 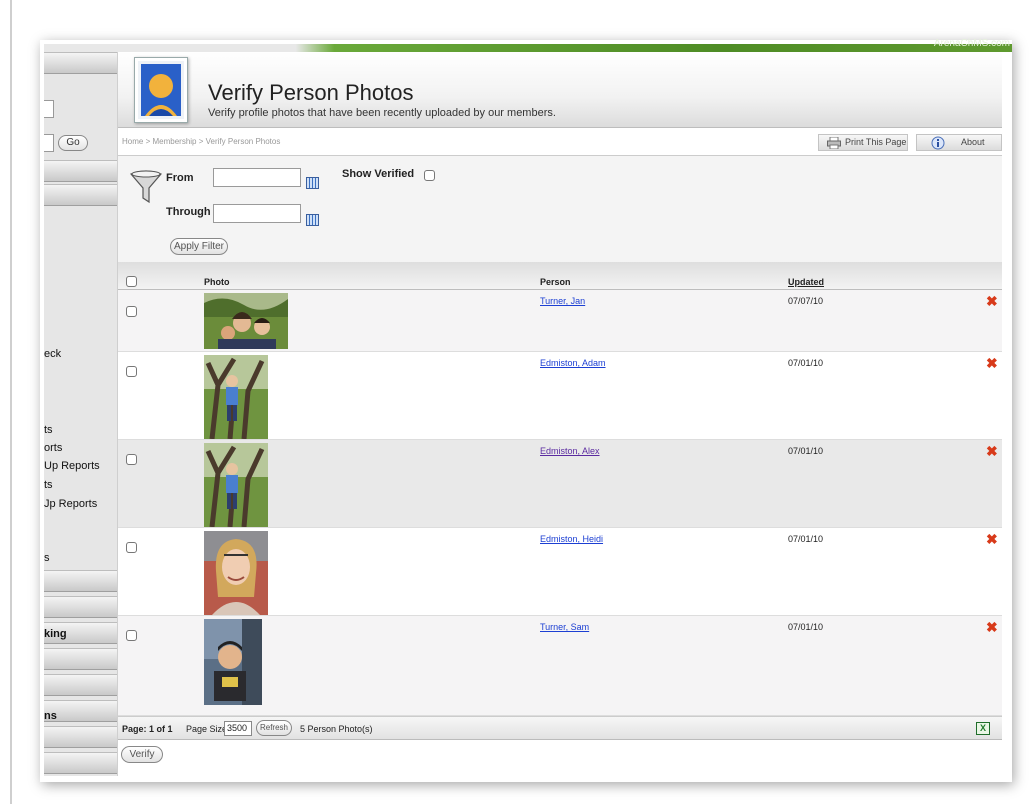 I want to click on breadcrumb-membership: Membership, so click(x=174, y=141).